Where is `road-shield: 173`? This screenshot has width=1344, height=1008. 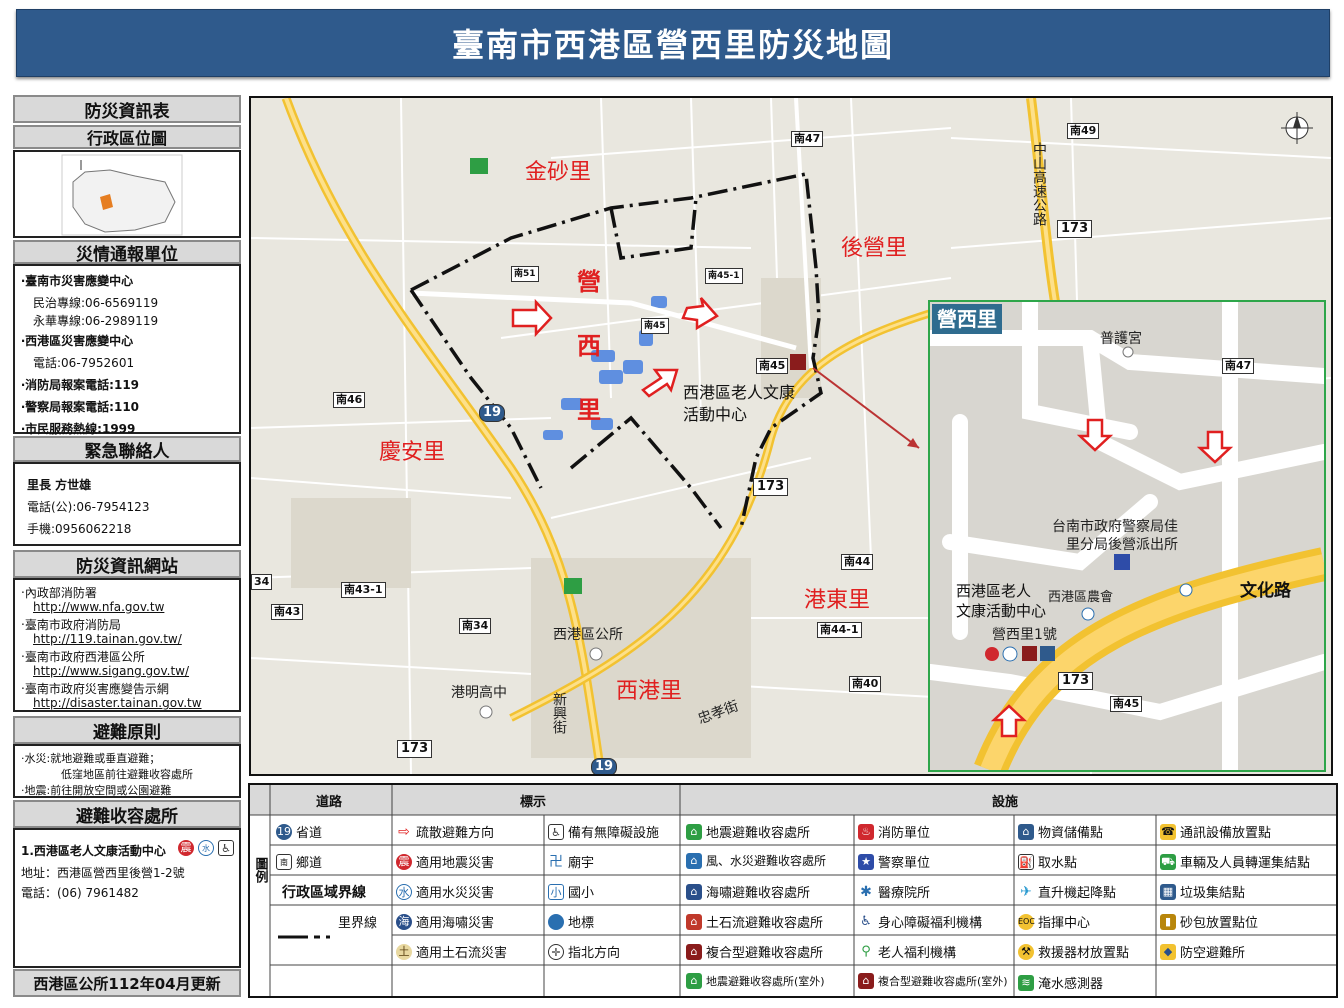 road-shield: 173 is located at coordinates (1075, 229).